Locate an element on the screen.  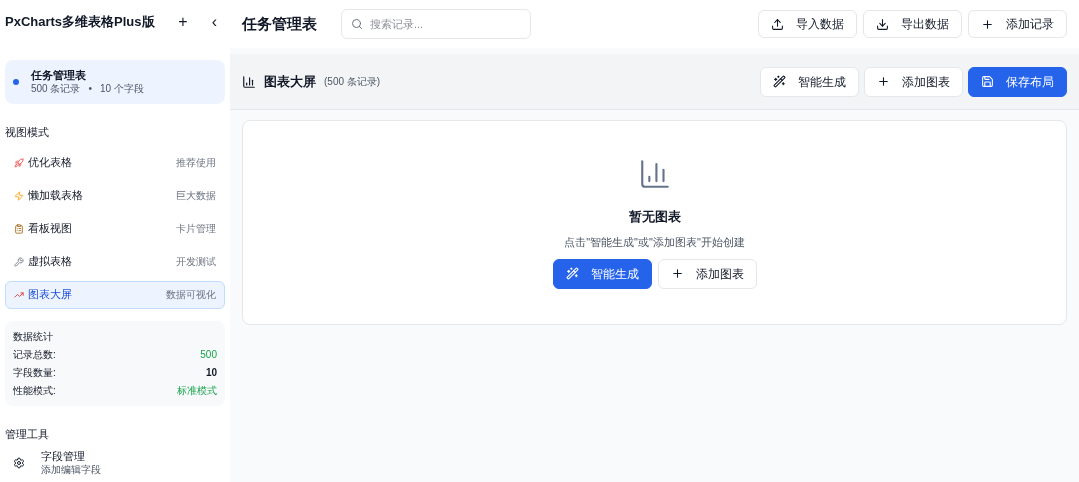
view-label: 虚拟表格 is located at coordinates (50, 262).